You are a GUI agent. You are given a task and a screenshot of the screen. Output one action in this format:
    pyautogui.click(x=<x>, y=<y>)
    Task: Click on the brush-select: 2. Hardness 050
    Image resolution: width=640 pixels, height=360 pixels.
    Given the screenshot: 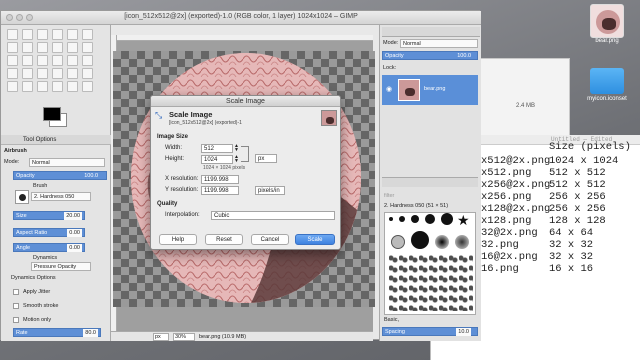 What is the action you would take?
    pyautogui.click(x=61, y=196)
    